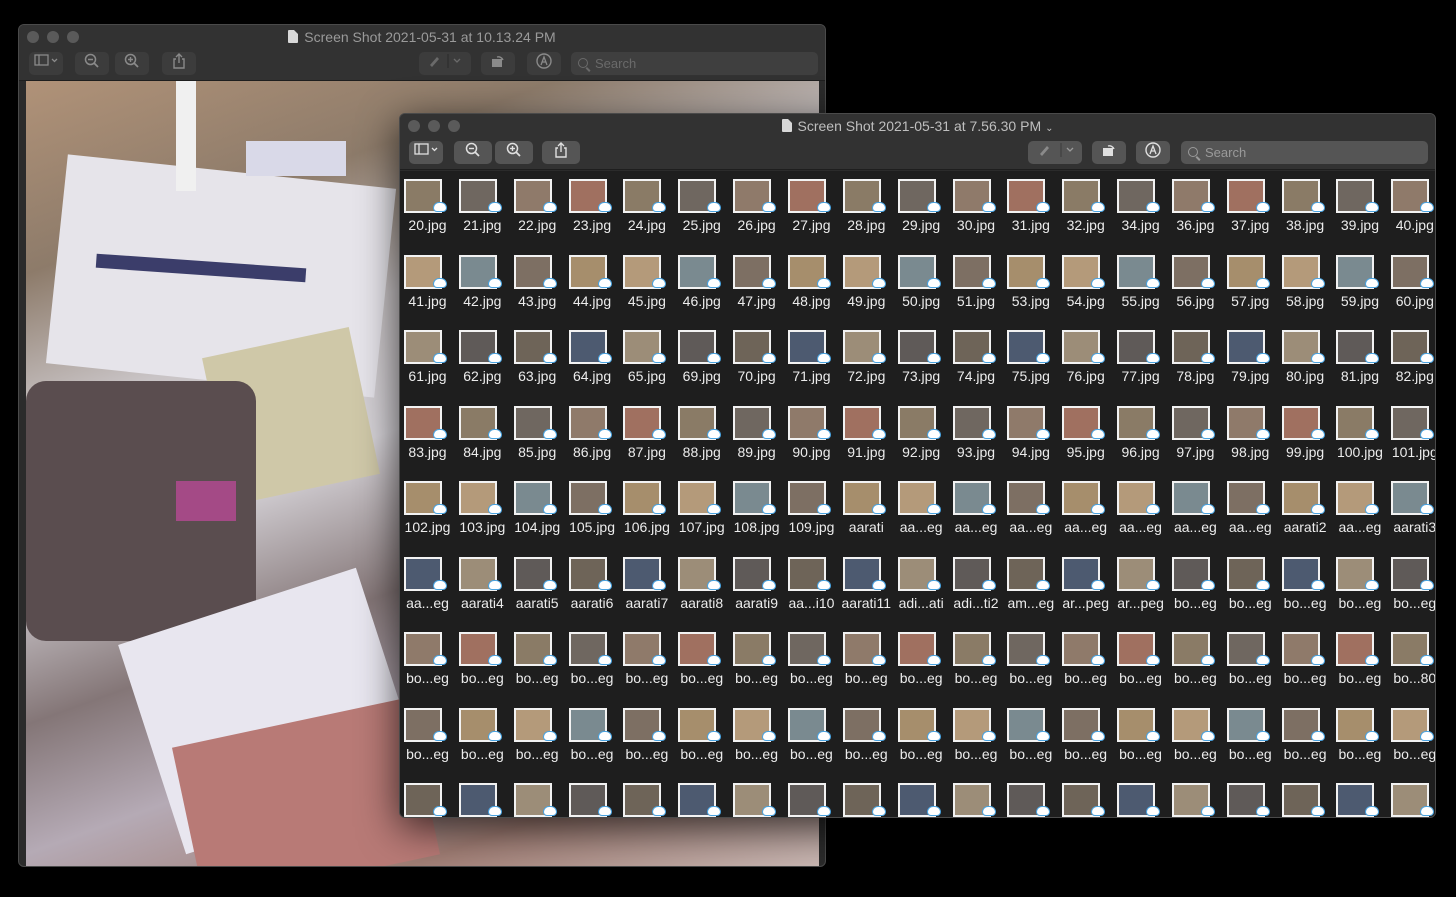 The height and width of the screenshot is (897, 1456). I want to click on thumbnail-item: 79.jpg, so click(1250, 365).